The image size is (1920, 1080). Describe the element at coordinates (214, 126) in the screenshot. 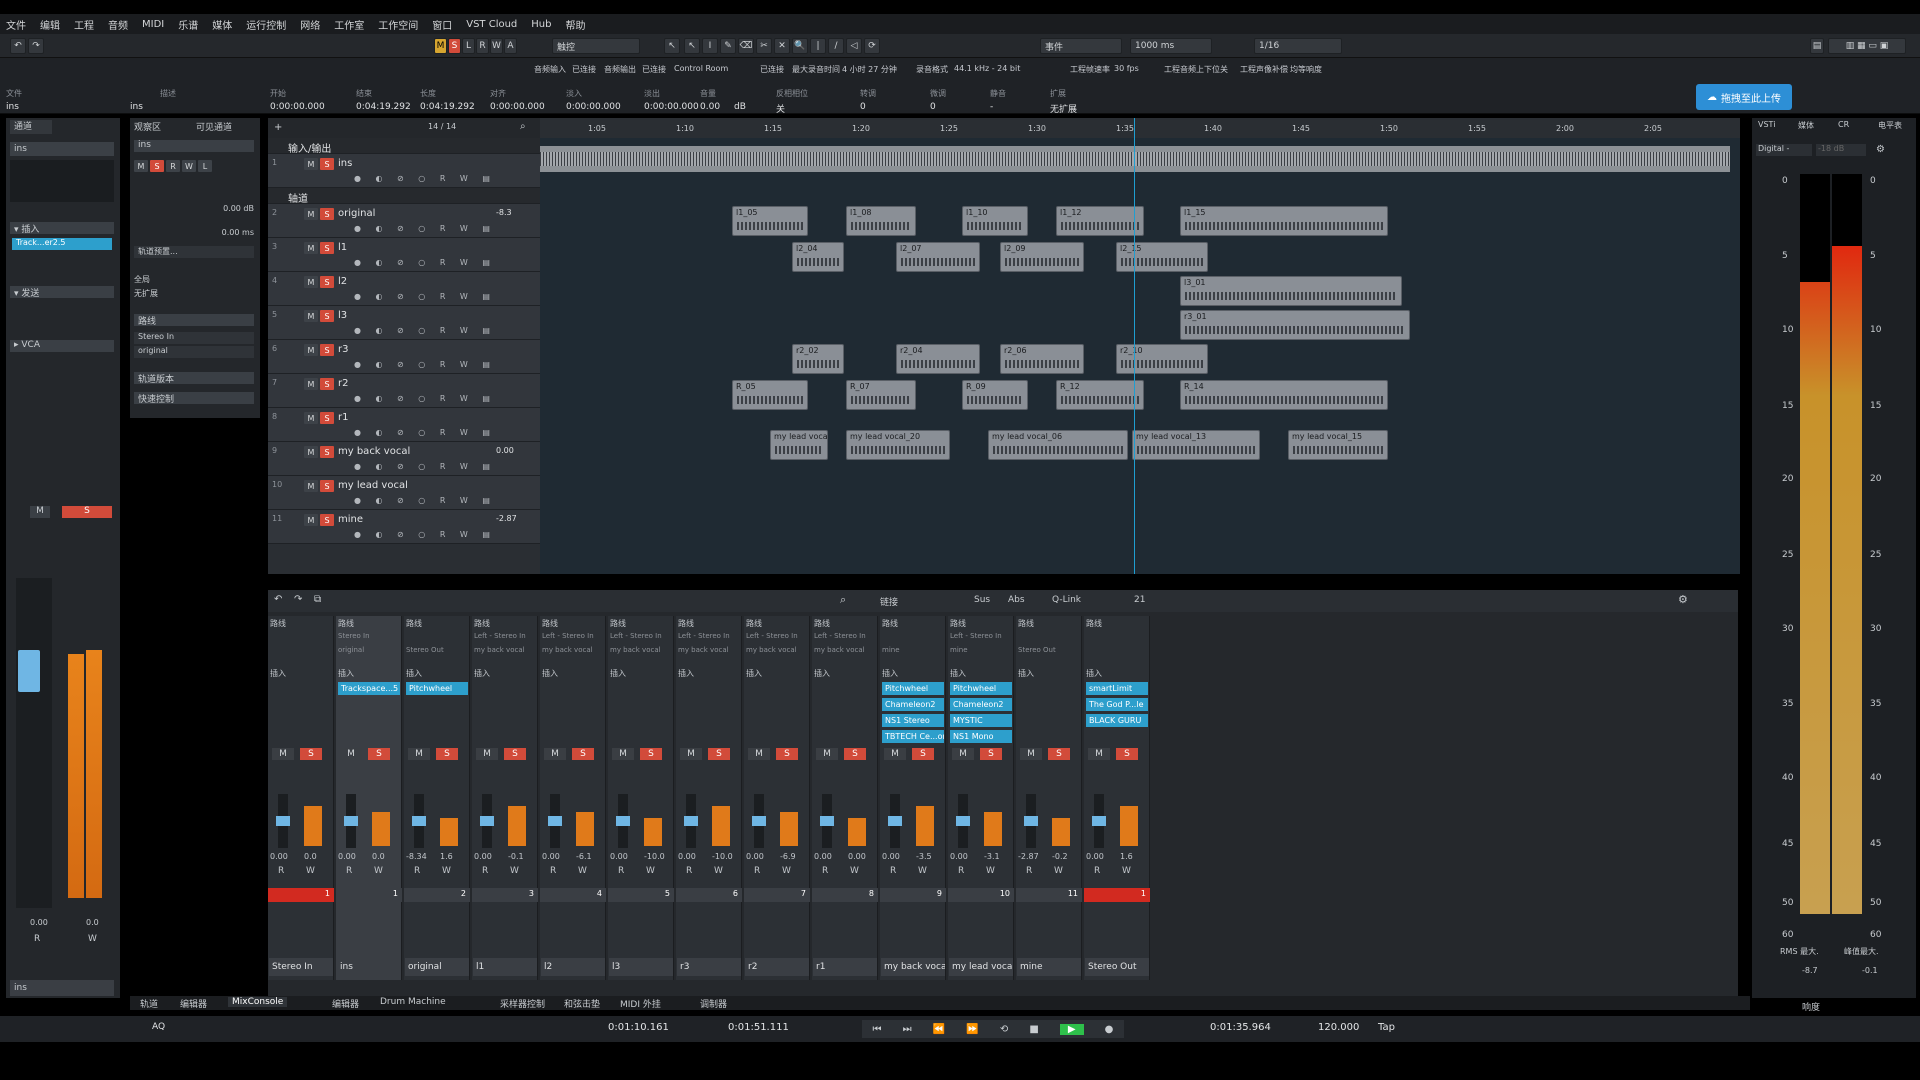

I see `tab-visible-channels: 可见通道` at that location.